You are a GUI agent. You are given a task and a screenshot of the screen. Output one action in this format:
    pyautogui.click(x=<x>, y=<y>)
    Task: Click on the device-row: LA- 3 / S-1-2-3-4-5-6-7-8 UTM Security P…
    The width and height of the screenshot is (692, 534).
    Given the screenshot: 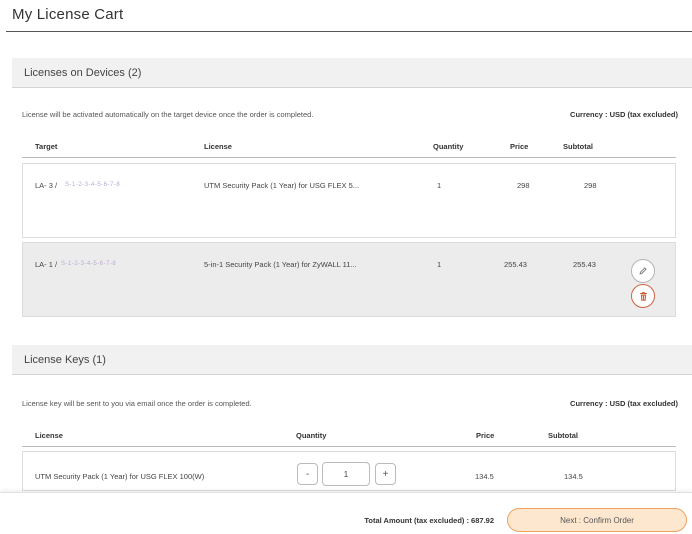 What is the action you would take?
    pyautogui.click(x=349, y=200)
    